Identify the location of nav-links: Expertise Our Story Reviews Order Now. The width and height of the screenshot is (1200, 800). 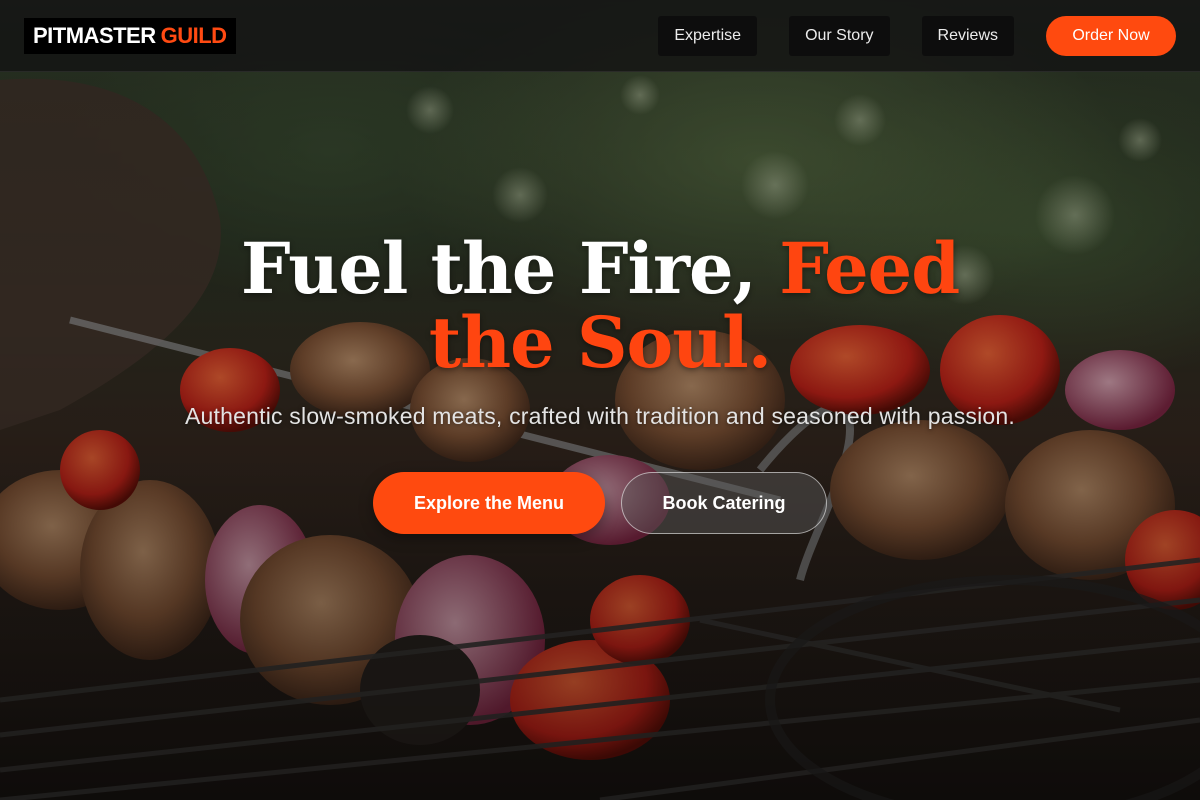
(917, 35).